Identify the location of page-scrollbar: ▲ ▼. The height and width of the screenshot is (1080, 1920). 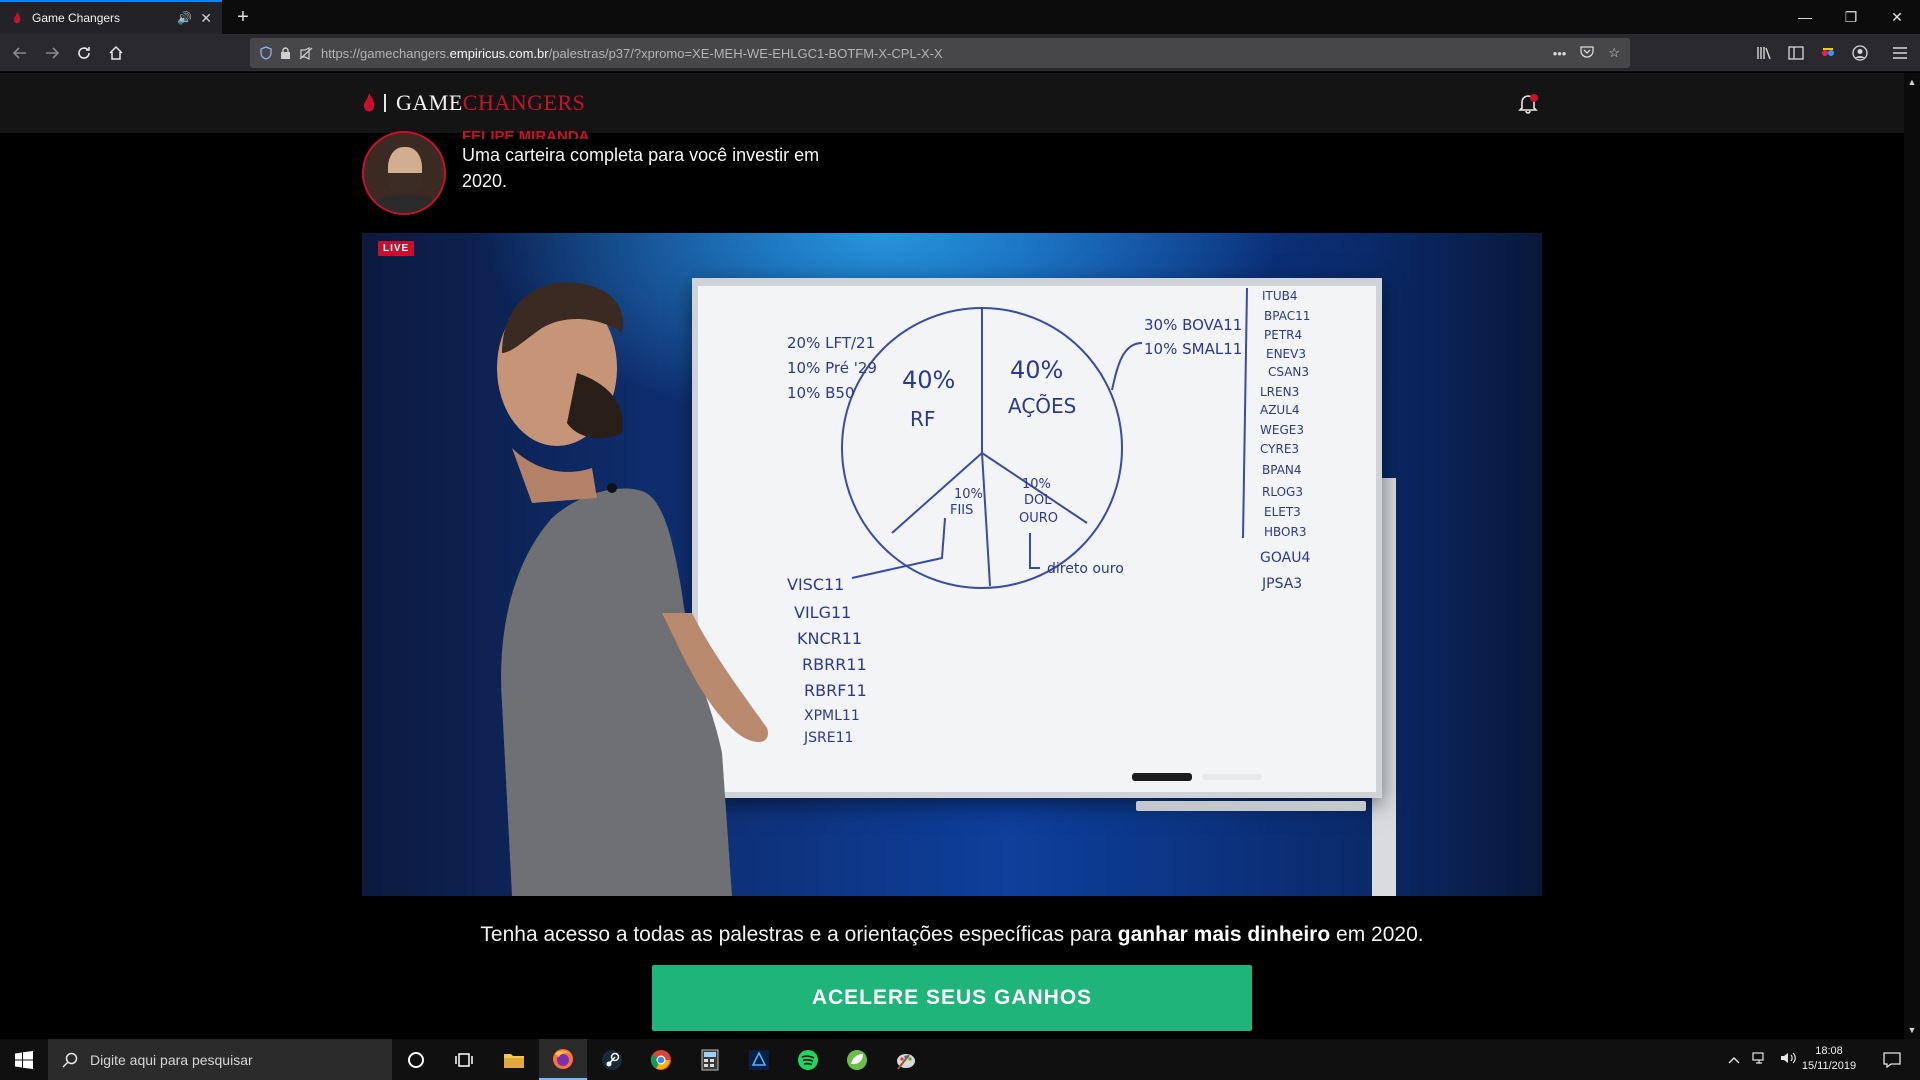
(1912, 556).